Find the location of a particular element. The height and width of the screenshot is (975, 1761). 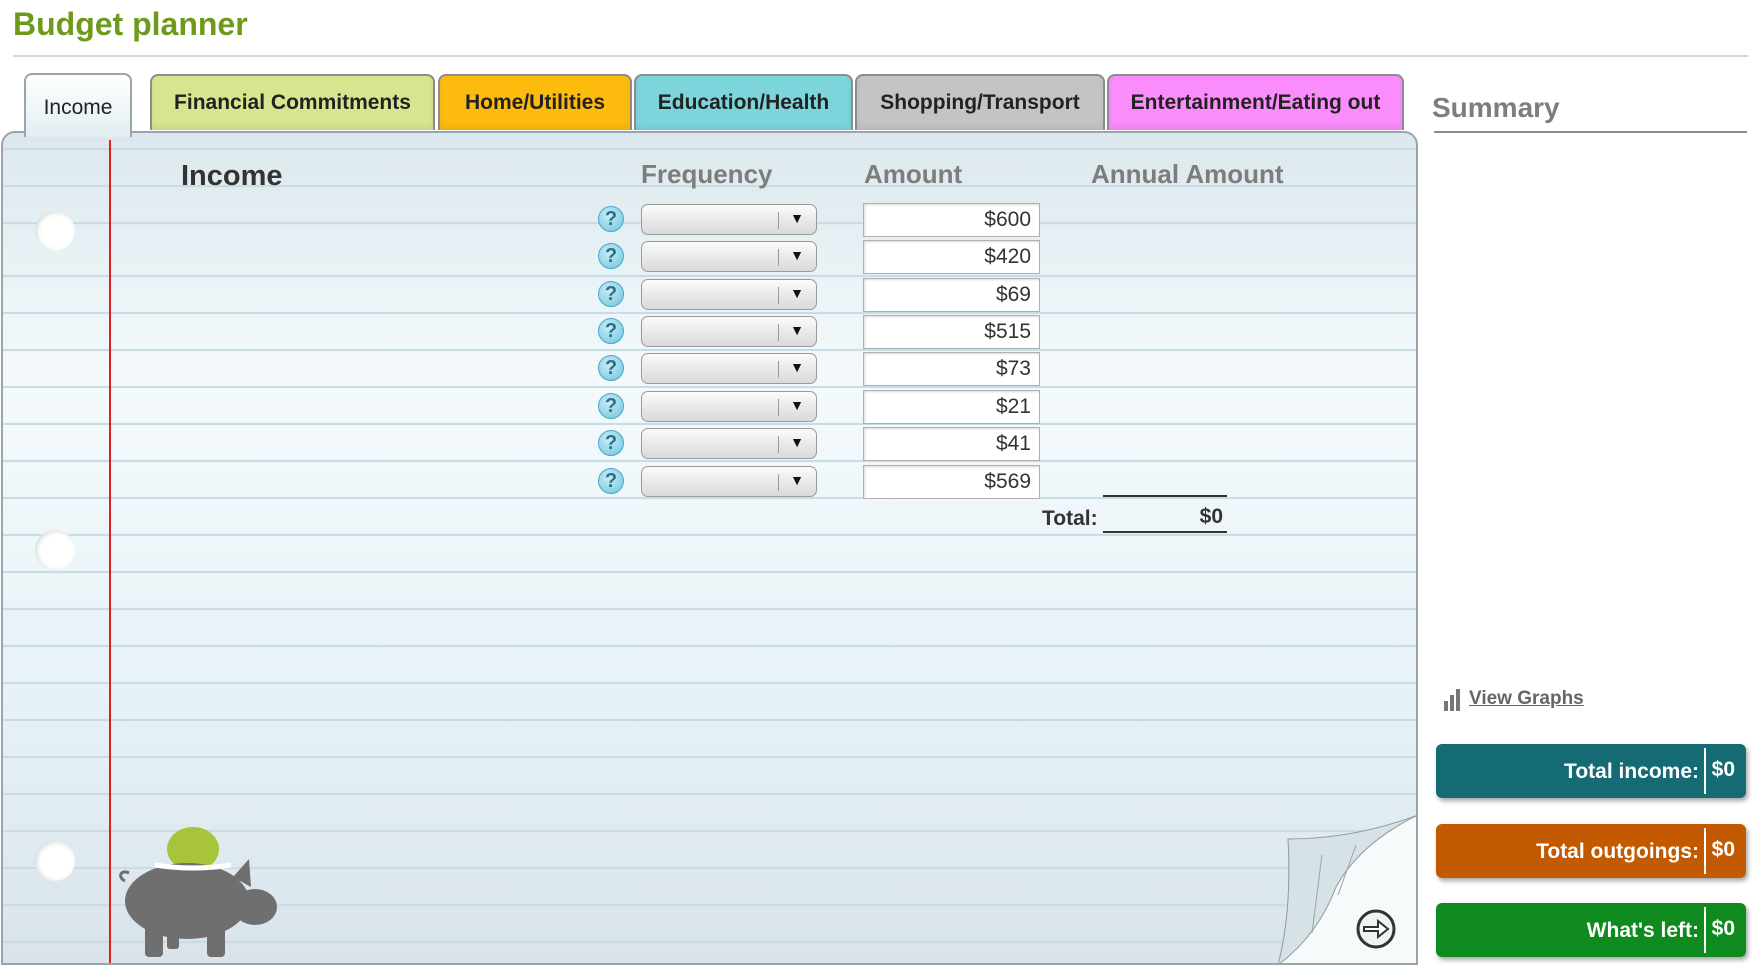

page-curl is located at coordinates (1348, 890).